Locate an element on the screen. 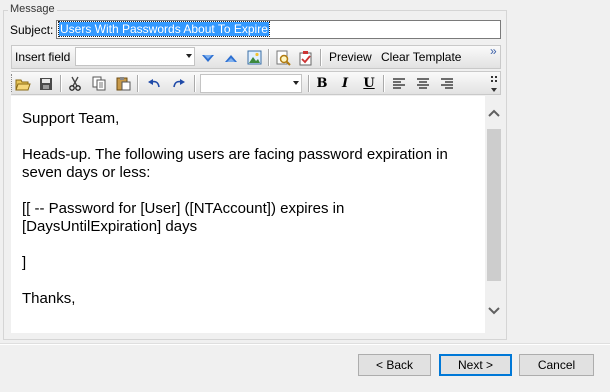 Image resolution: width=610 pixels, height=392 pixels. paste-icon is located at coordinates (123, 84).